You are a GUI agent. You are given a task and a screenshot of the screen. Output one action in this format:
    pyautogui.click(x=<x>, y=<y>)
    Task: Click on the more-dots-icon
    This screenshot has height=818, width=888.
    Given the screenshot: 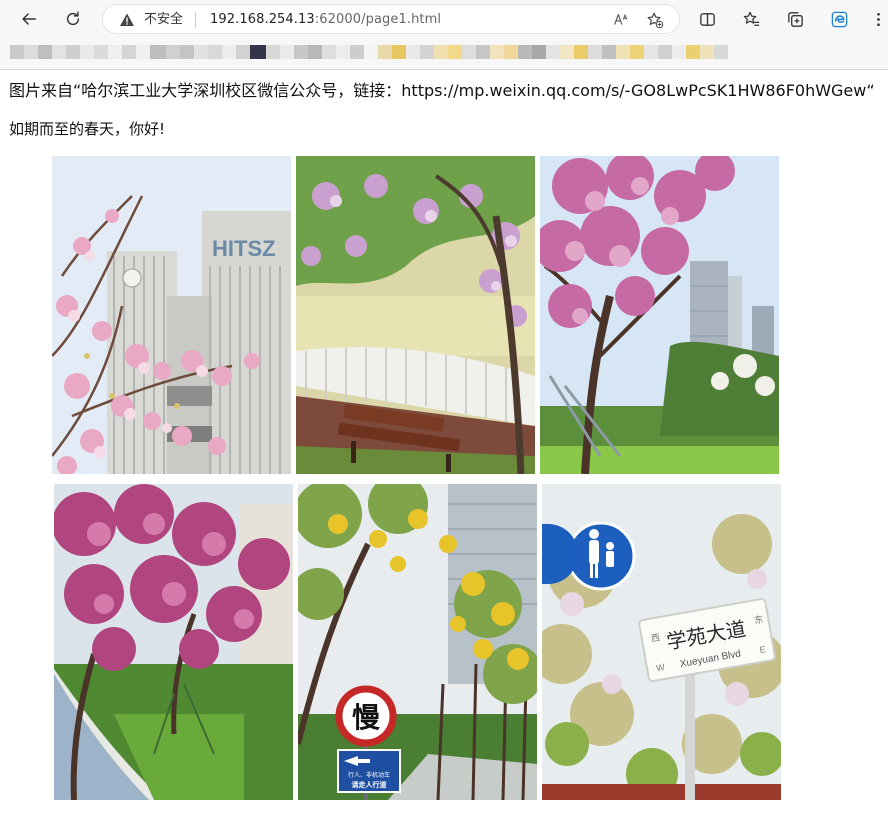 What is the action you would take?
    pyautogui.click(x=878, y=19)
    